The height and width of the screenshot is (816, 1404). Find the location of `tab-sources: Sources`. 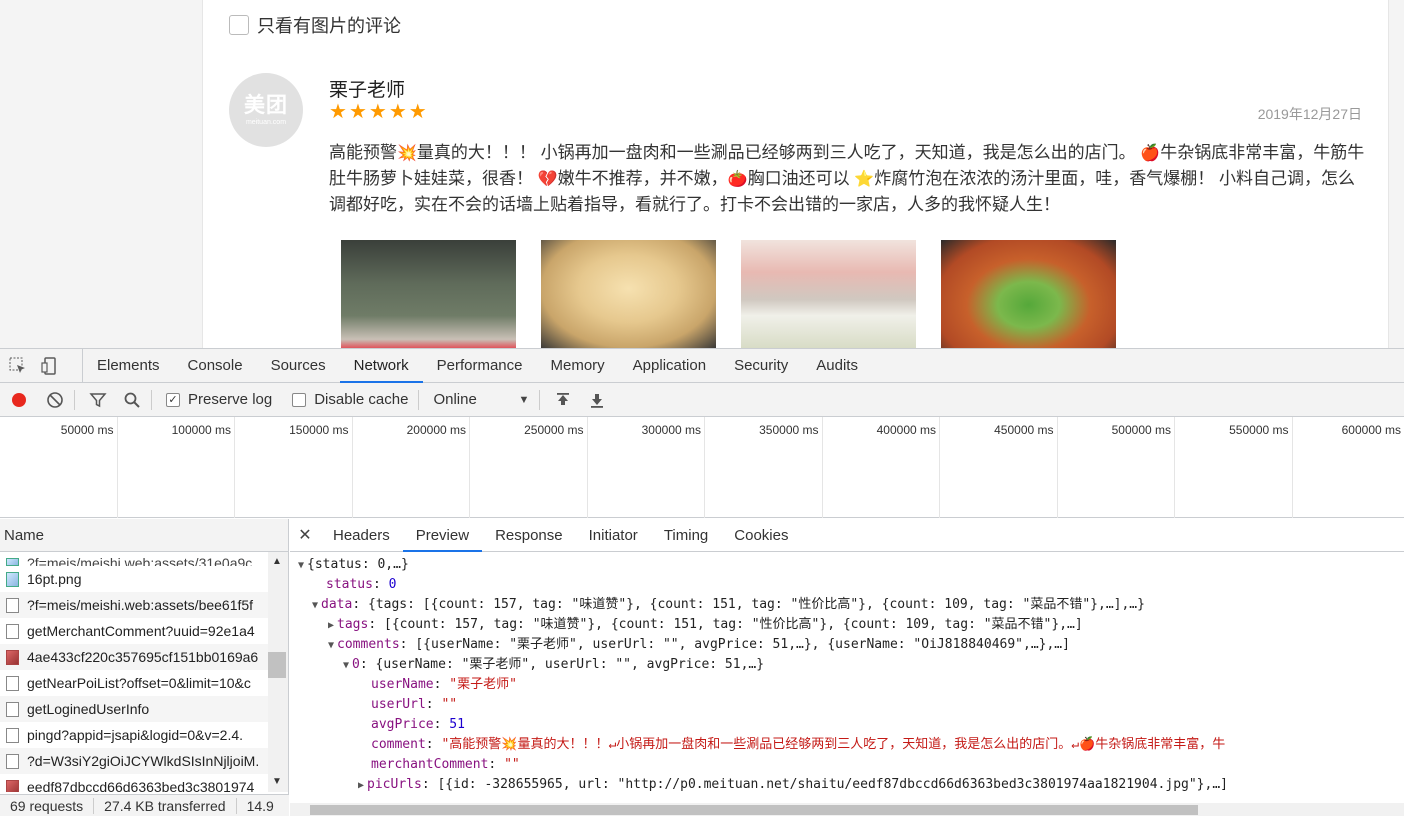

tab-sources: Sources is located at coordinates (298, 366).